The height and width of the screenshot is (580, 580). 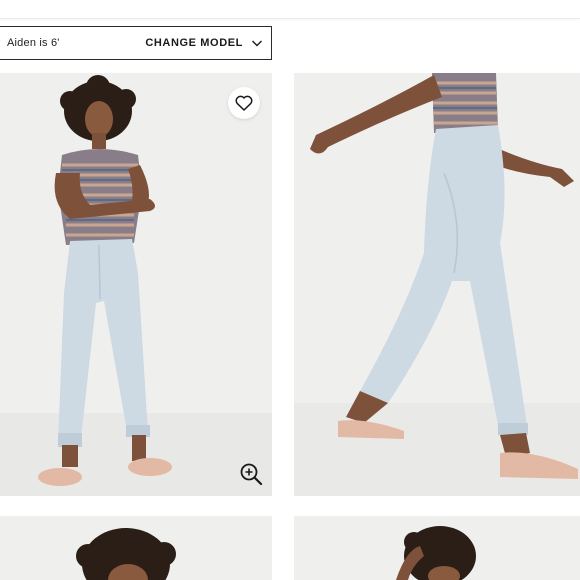 What do you see at coordinates (290, 9) in the screenshot?
I see `top-divider` at bounding box center [290, 9].